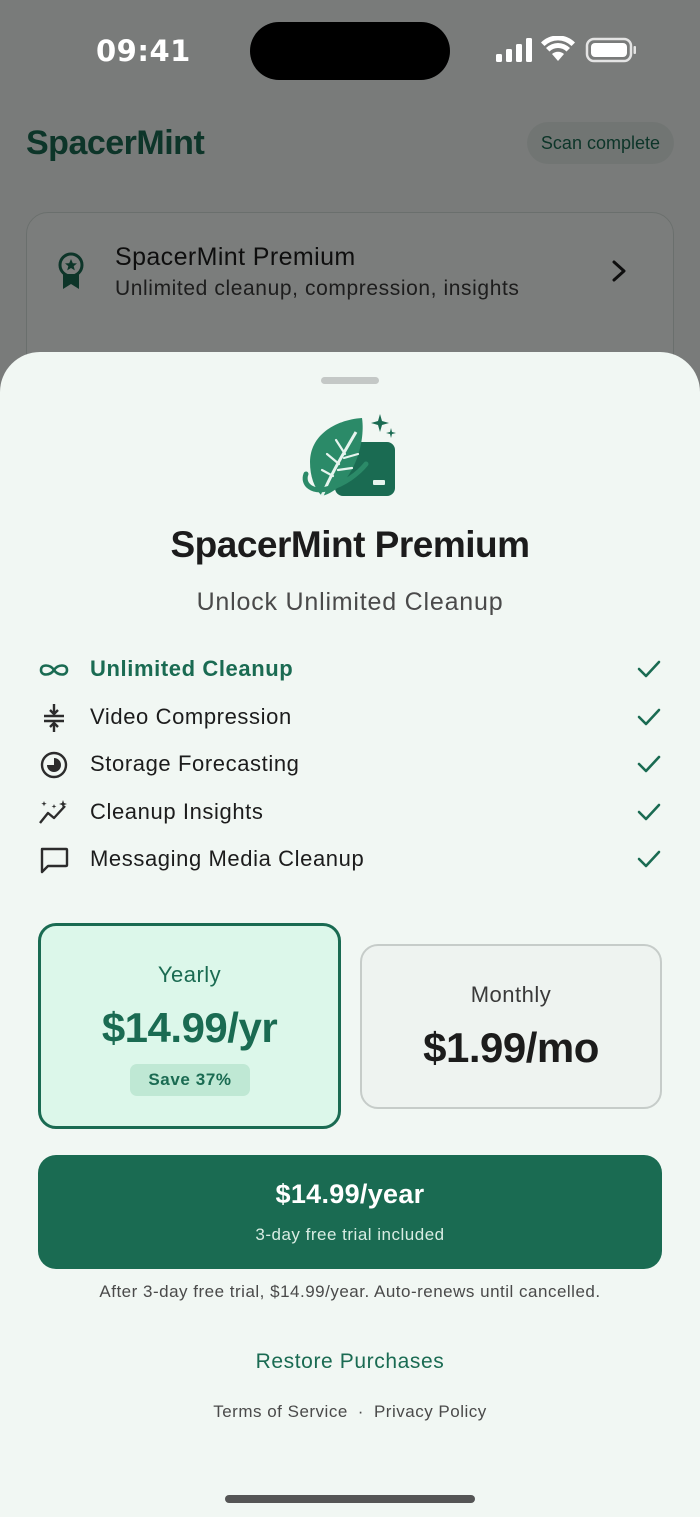  I want to click on insights-icon, so click(53, 811).